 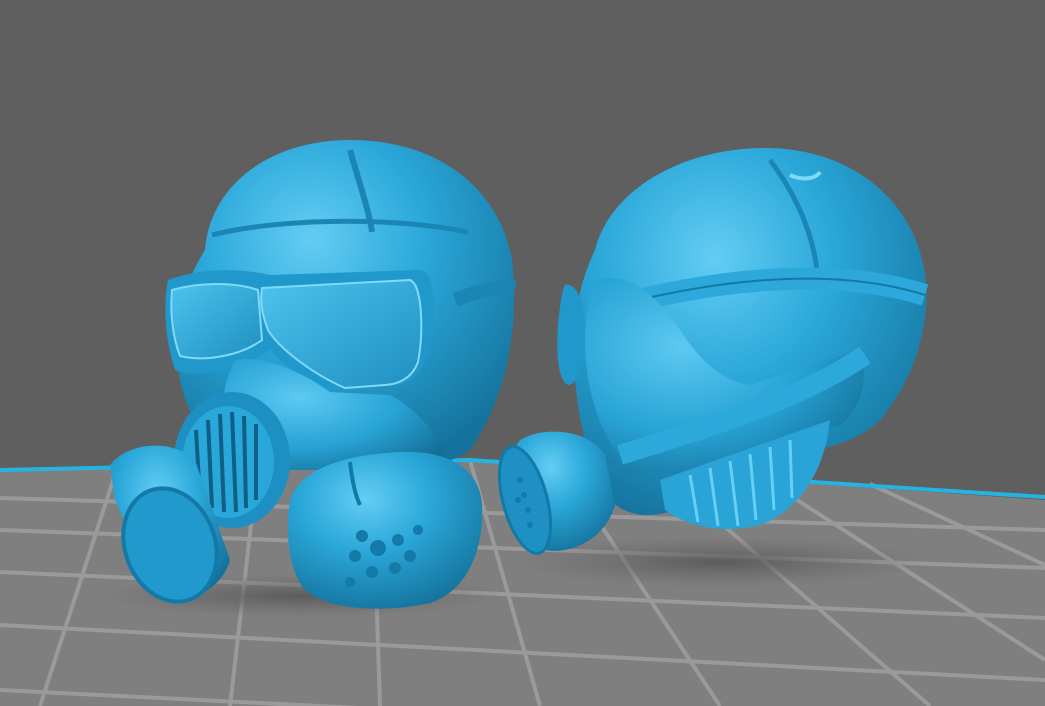 I want to click on goggles-lens-left, so click(x=217, y=321).